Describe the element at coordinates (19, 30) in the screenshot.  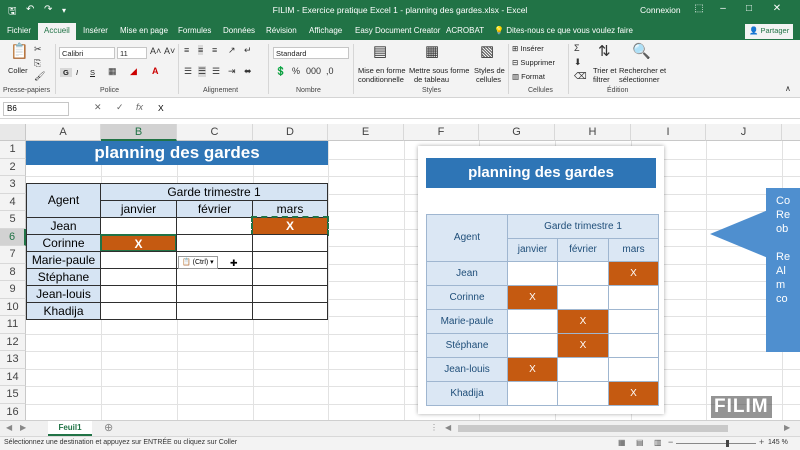
I see `tab-fichier: Fichier` at that location.